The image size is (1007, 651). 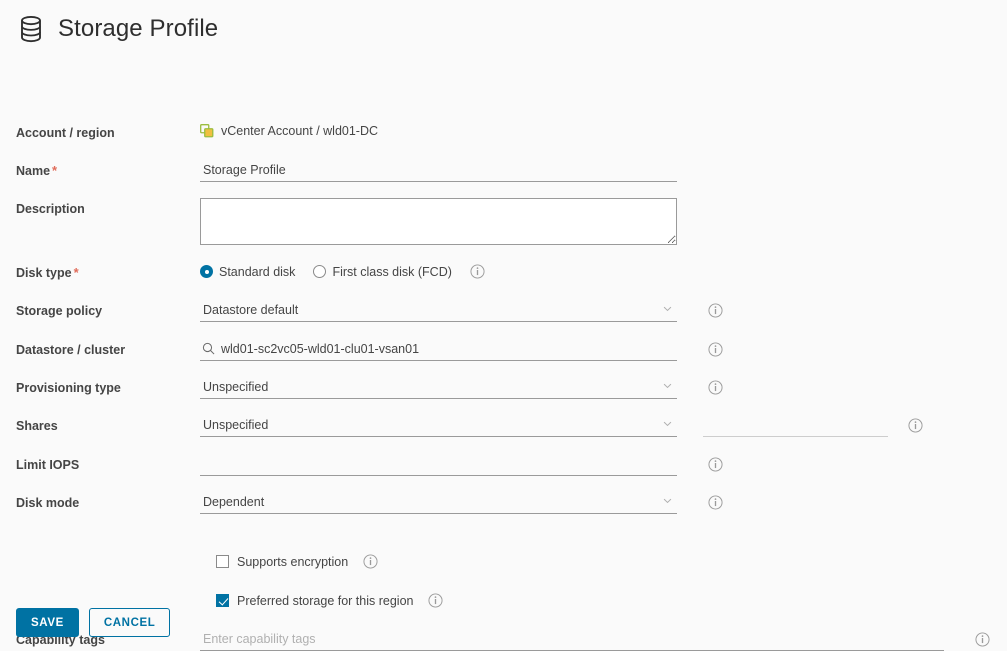 What do you see at coordinates (37, 426) in the screenshot?
I see `label-shares: Shares` at bounding box center [37, 426].